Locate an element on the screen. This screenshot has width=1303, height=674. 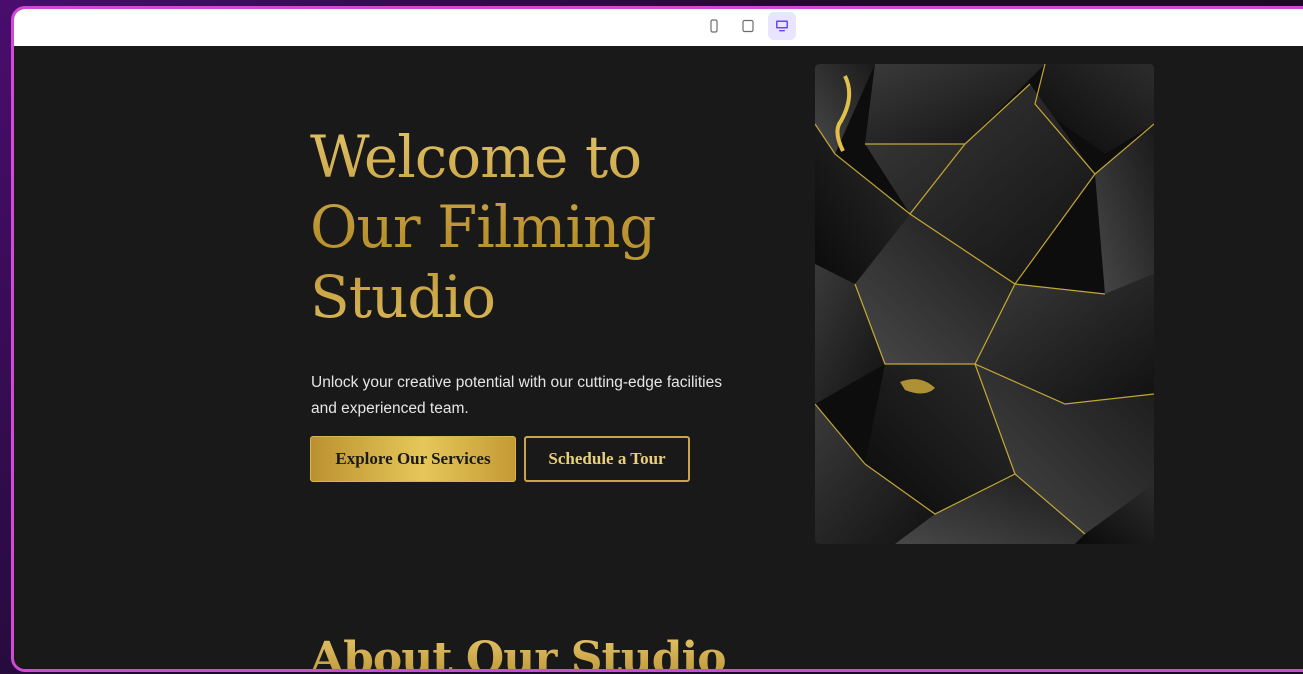
desktop-view-button is located at coordinates (782, 26).